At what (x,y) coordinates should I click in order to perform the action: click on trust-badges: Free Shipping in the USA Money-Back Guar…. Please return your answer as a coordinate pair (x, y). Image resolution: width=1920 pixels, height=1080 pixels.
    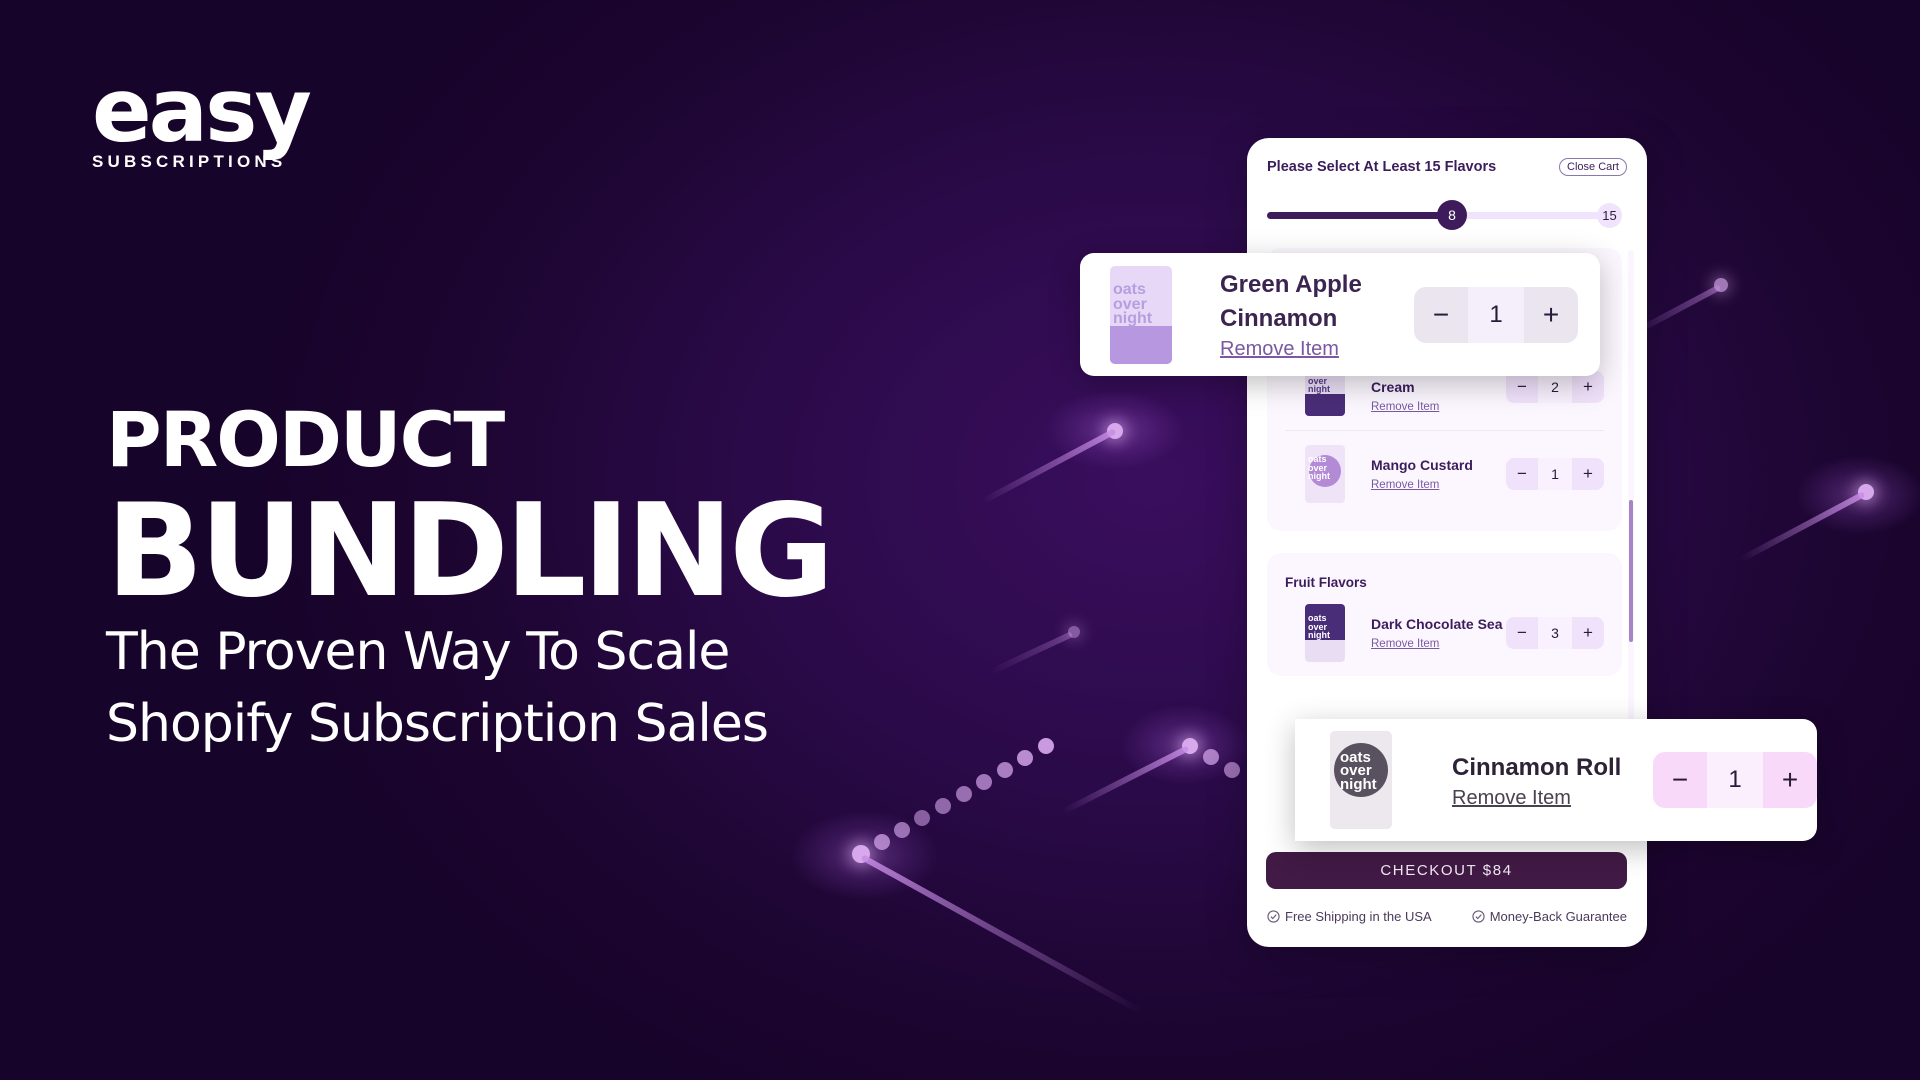
    Looking at the image, I should click on (1447, 916).